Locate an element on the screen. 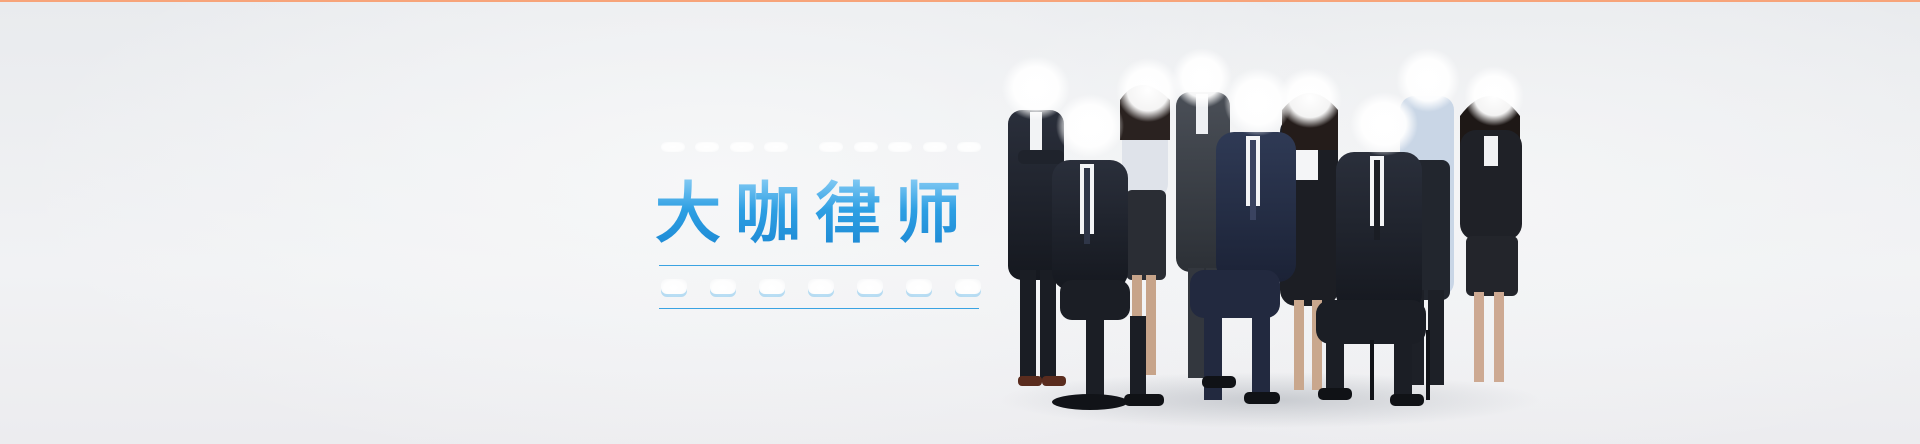  banner-title-block: 大咖律师 is located at coordinates (820, 225).